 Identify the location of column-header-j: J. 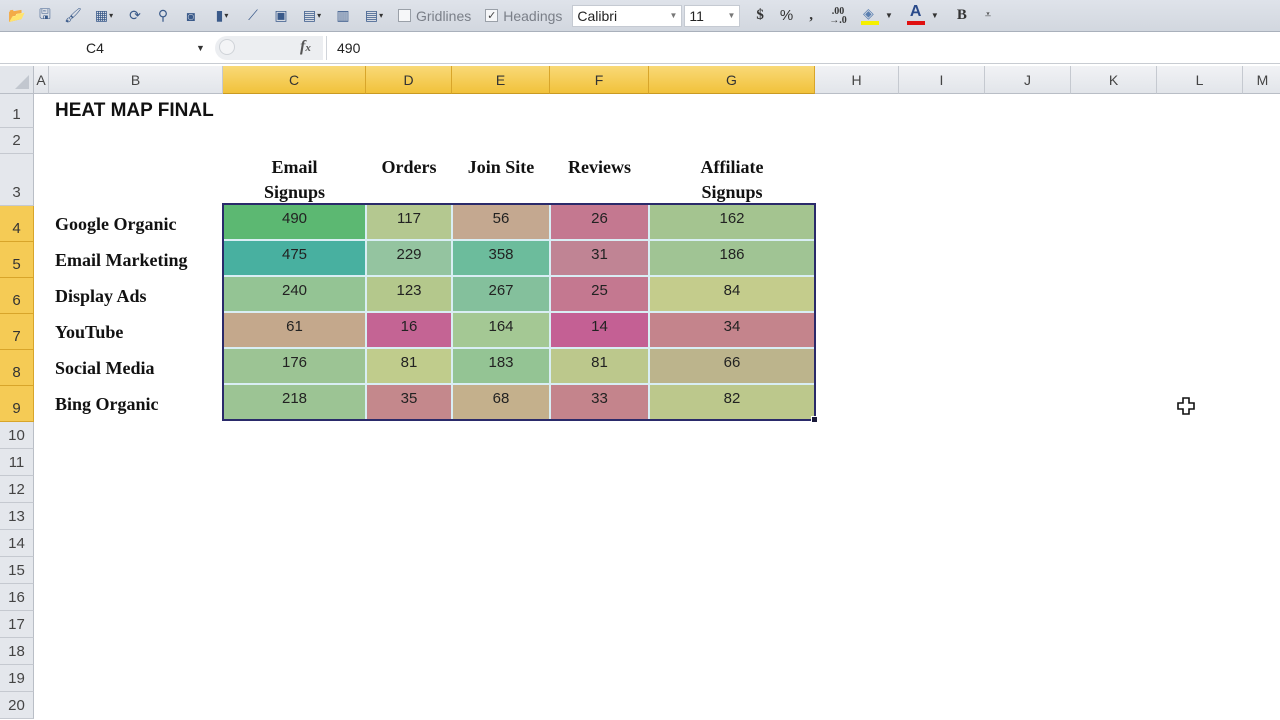
(1028, 80).